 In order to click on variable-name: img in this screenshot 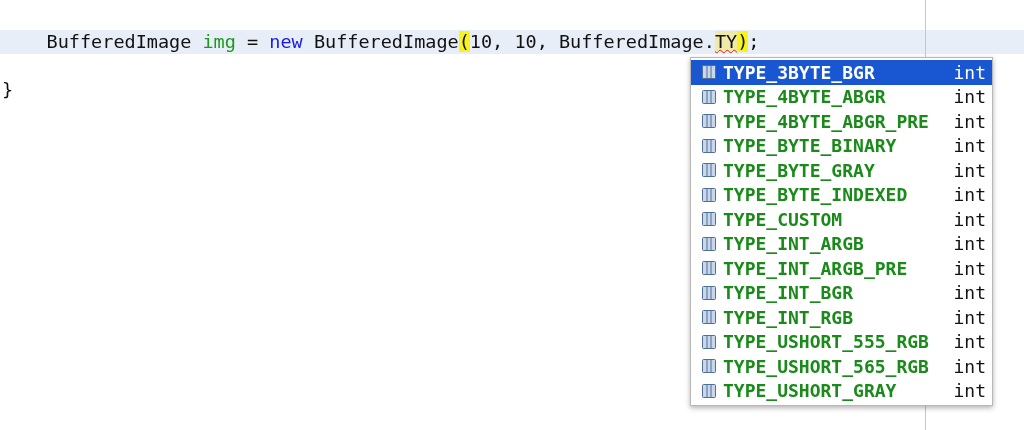, I will do `click(219, 41)`.